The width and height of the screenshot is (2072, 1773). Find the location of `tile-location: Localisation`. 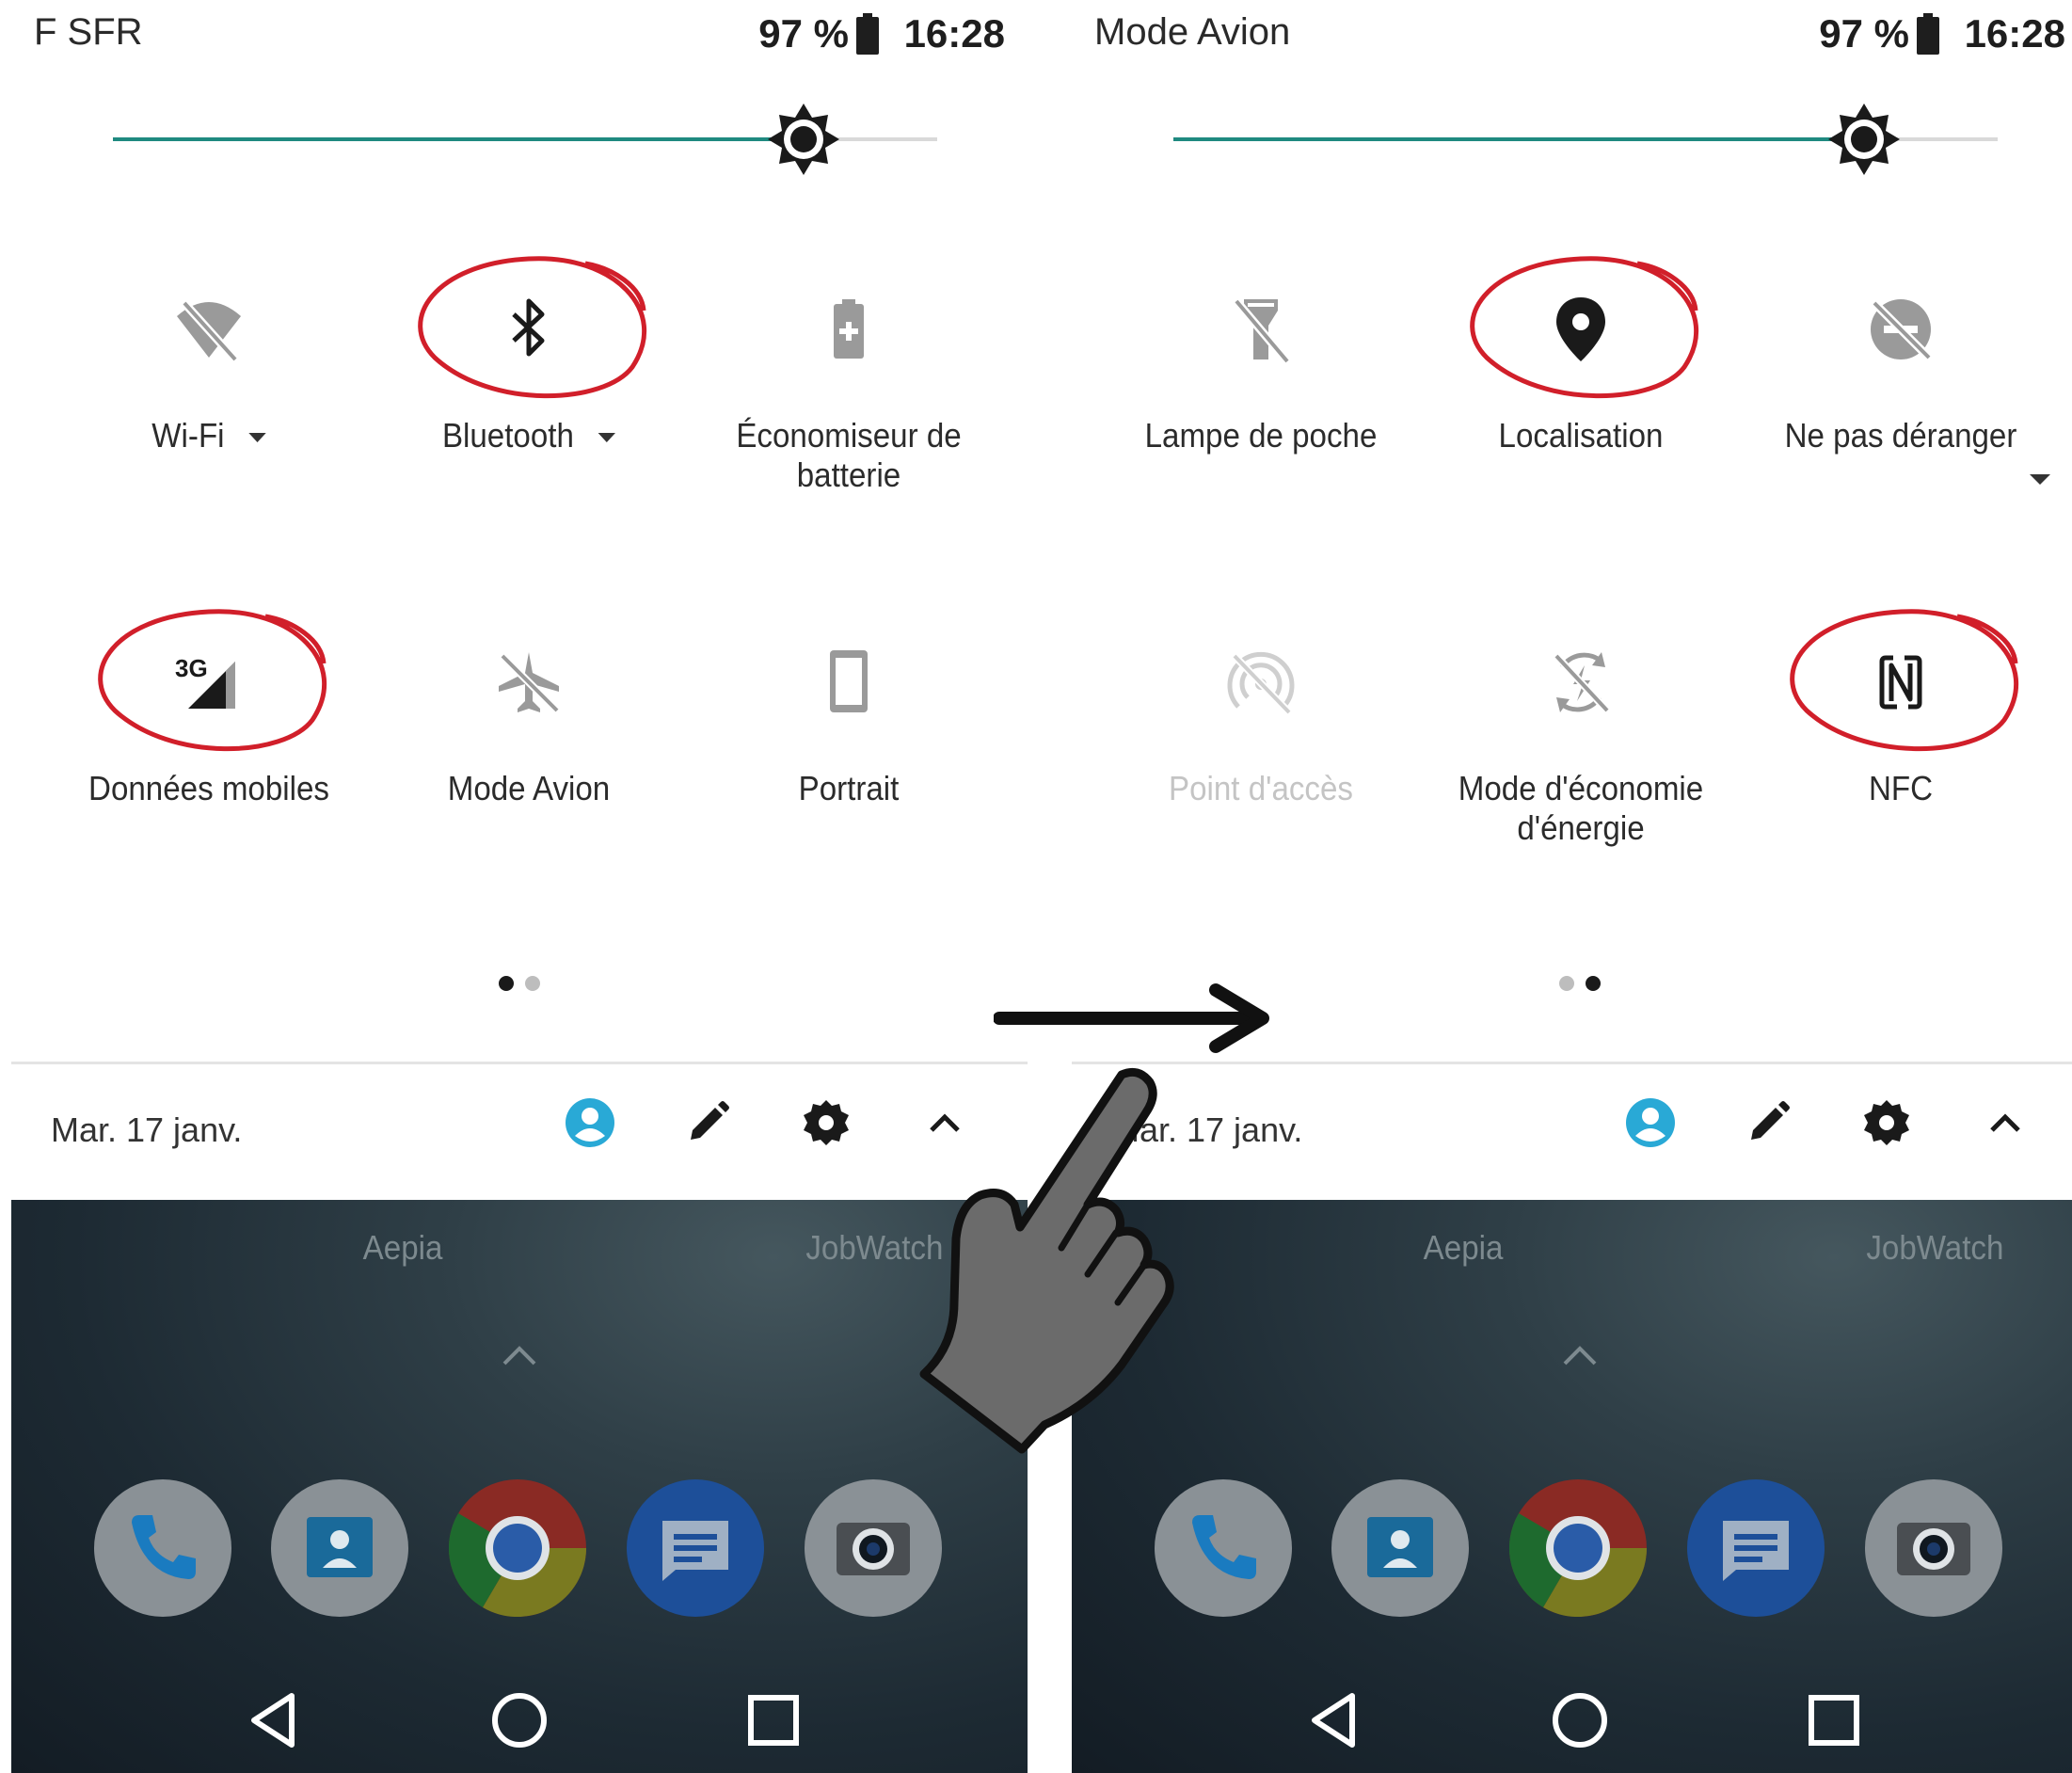

tile-location: Localisation is located at coordinates (1581, 387).